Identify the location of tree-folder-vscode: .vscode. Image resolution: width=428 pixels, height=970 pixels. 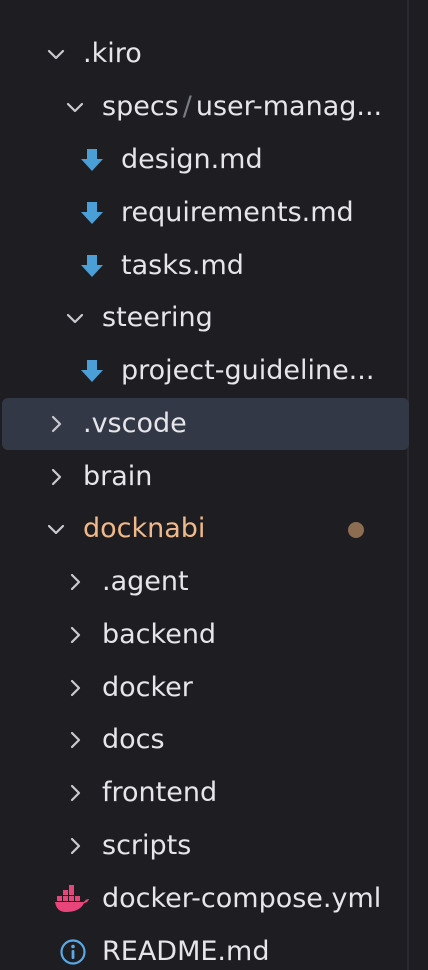
(205, 424).